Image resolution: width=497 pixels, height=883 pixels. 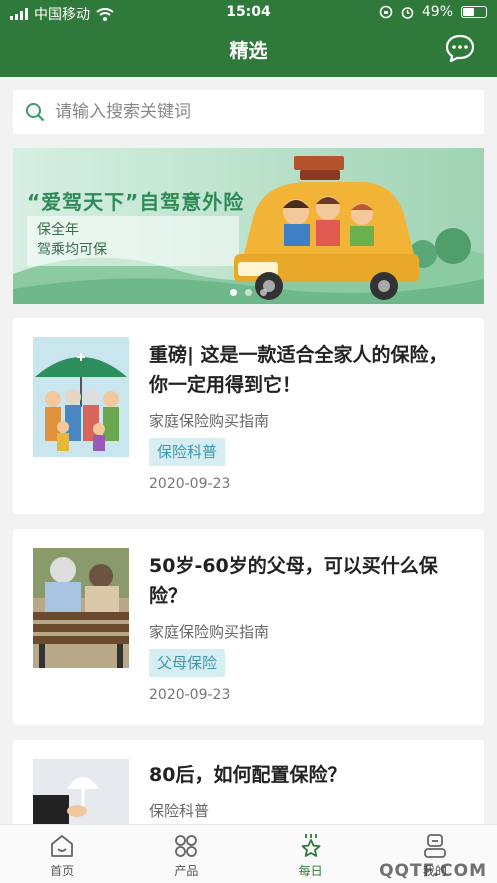 I want to click on tab-label: 首页, so click(x=62, y=871).